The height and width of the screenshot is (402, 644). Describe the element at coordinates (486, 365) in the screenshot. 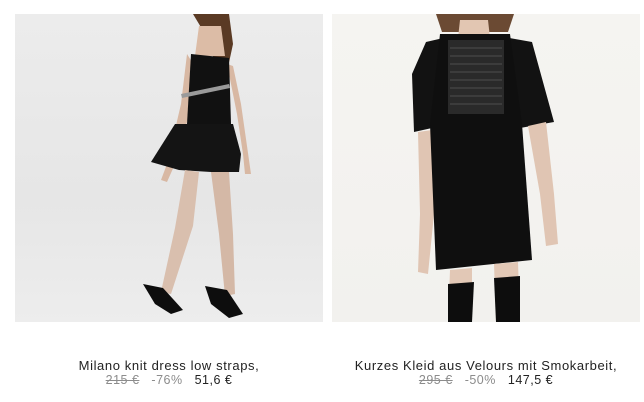

I see `product-title-2: Kurzes Kleid aus Velours mit Smokarbeit,` at that location.